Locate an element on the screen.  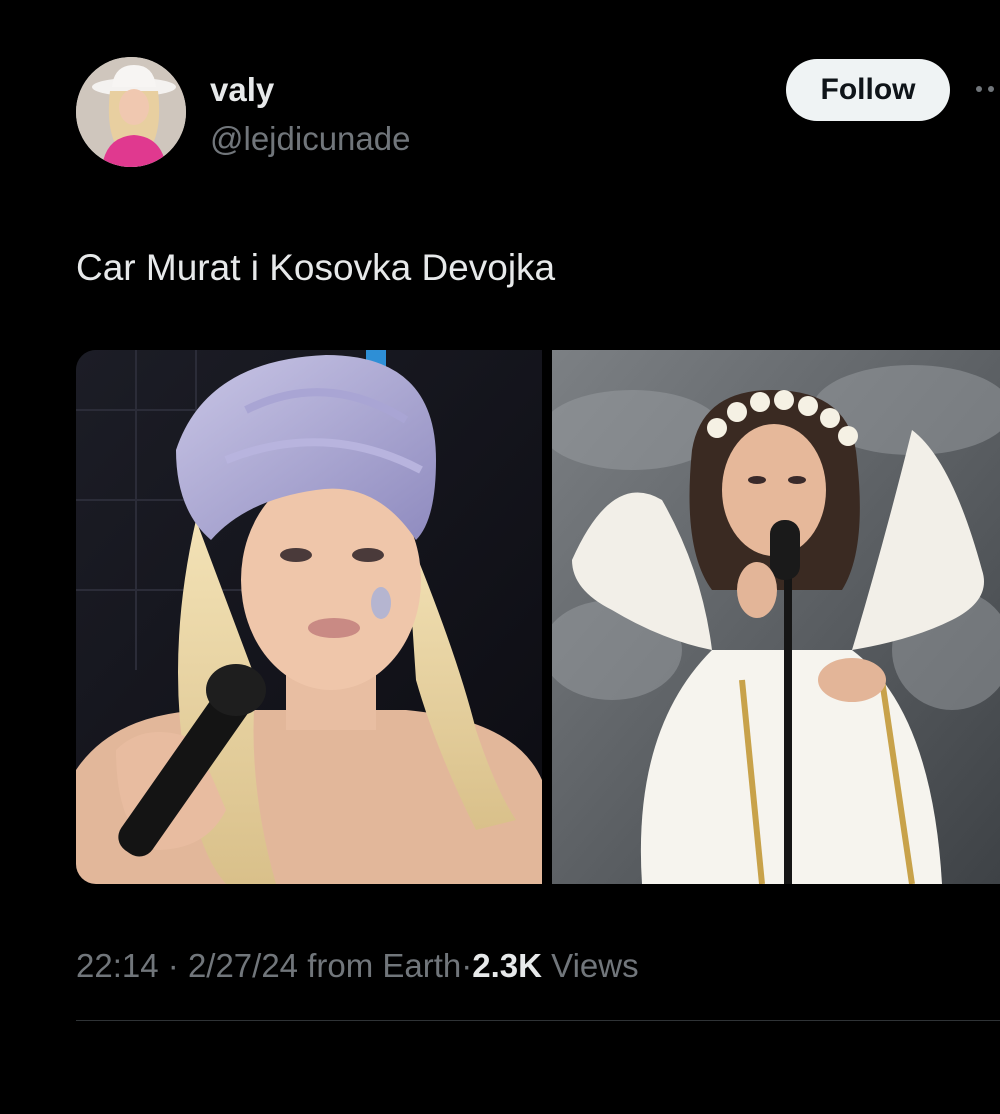
tweet-date: 2/27/24 is located at coordinates (243, 965).